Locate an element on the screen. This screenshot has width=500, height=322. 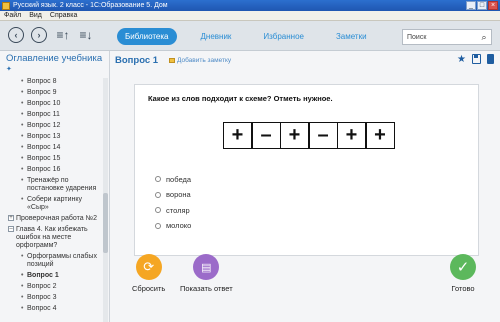
reset-button: ⟳ Сбросить is located at coordinates (148, 273).